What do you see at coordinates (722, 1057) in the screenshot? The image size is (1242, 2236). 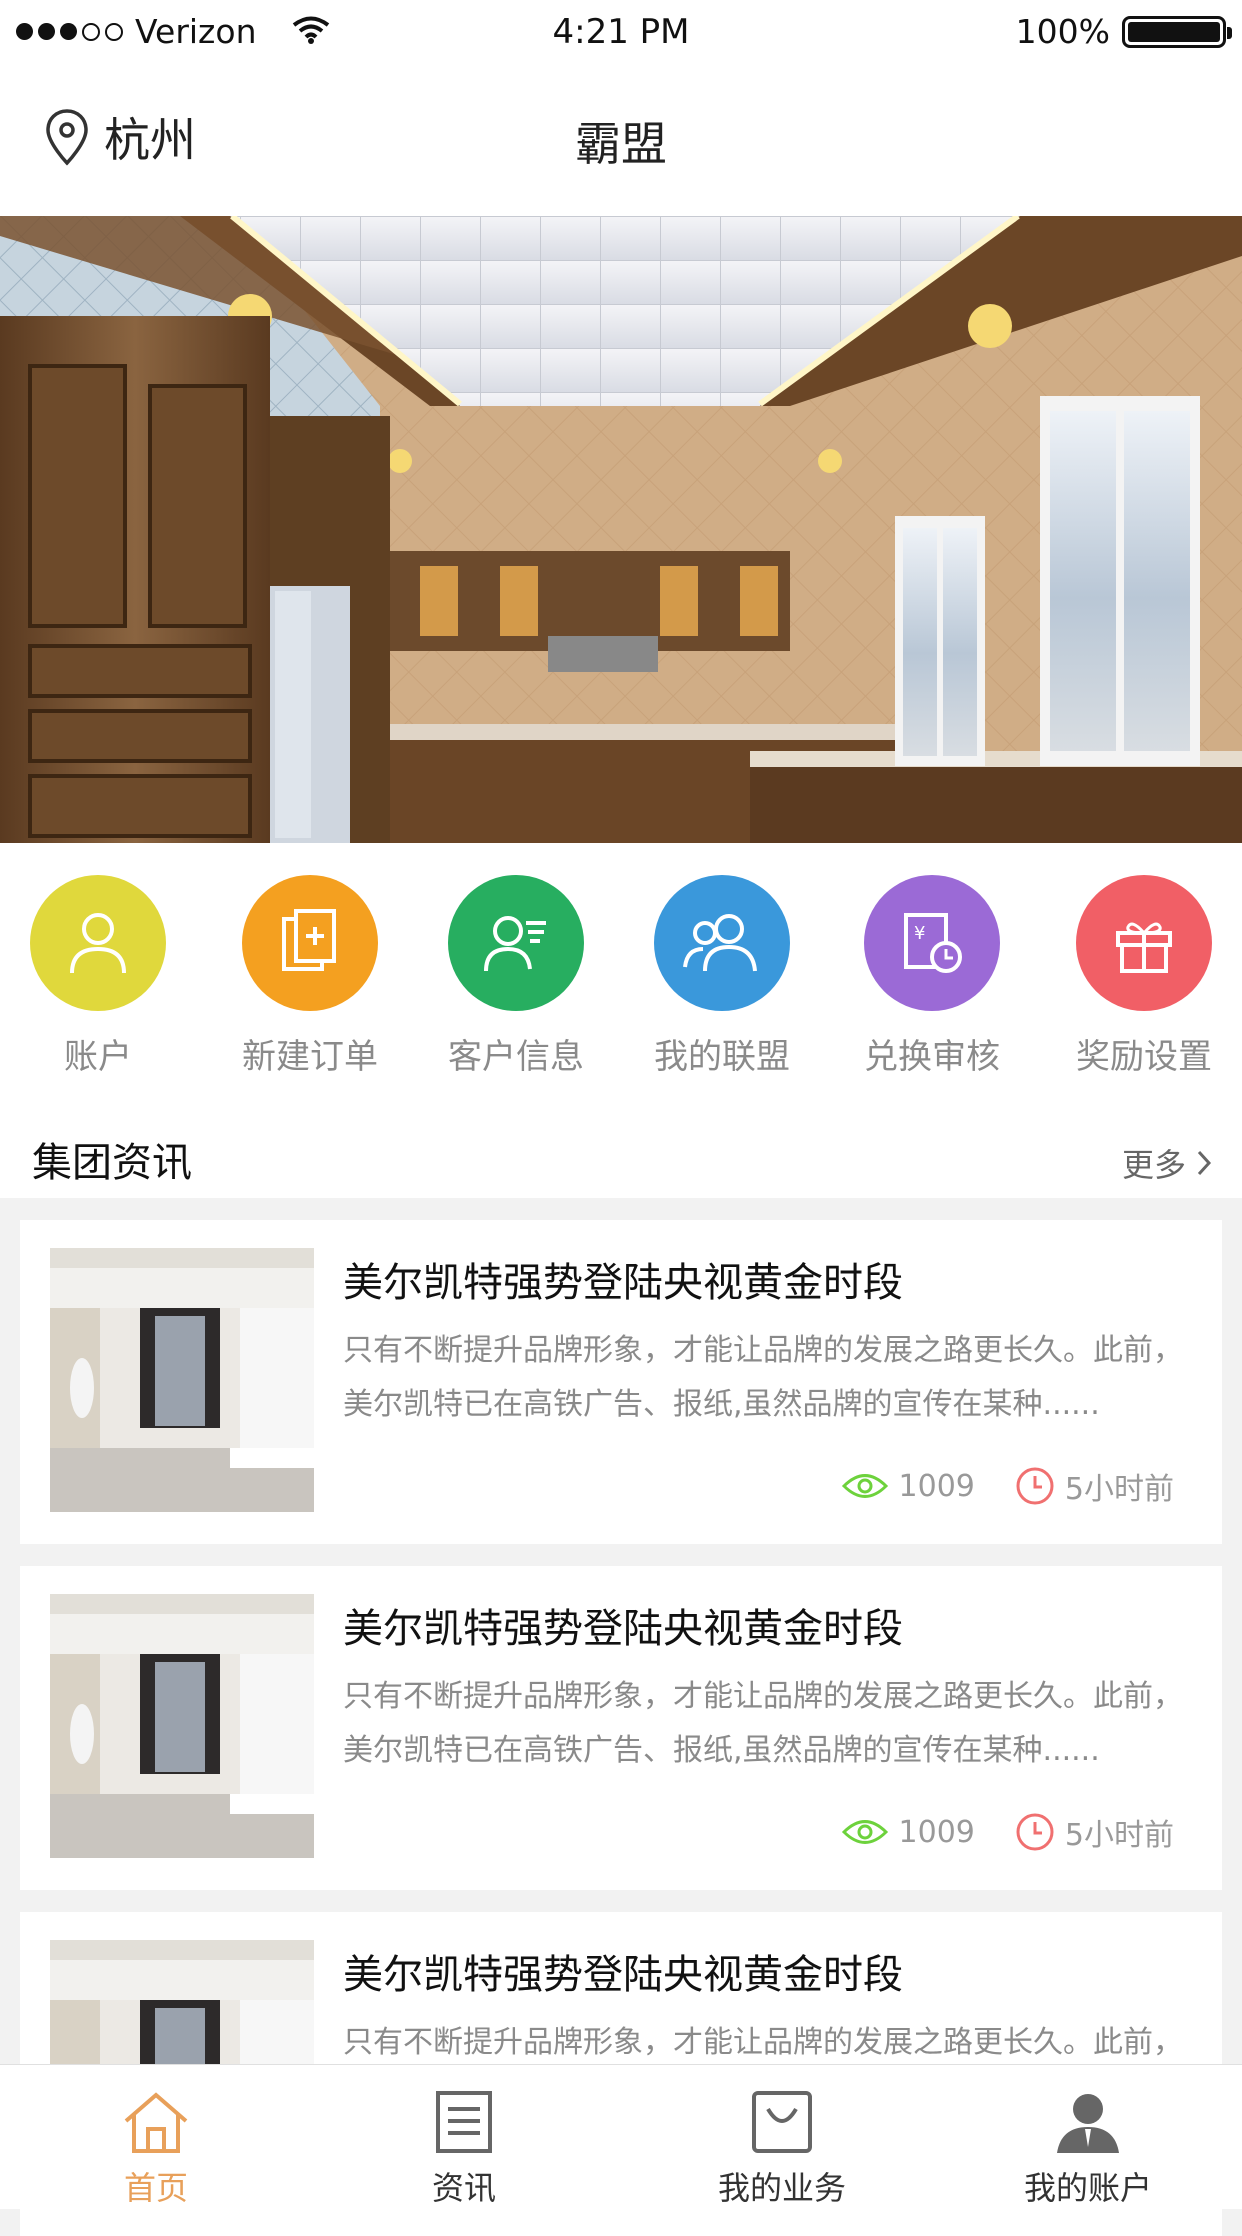 I see `shortcut-label: 我的联盟` at bounding box center [722, 1057].